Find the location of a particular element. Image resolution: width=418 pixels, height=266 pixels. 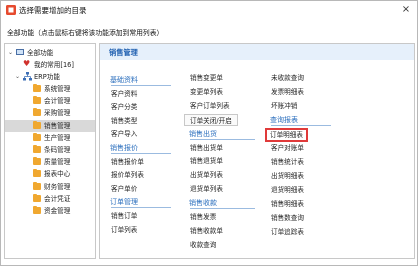

function-item: 出货明细表 is located at coordinates (287, 176).